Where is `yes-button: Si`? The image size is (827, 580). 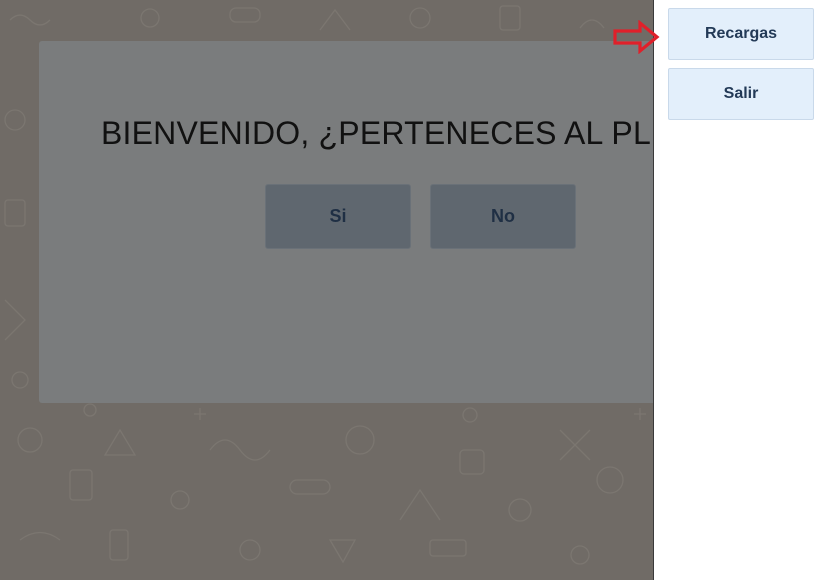 yes-button: Si is located at coordinates (338, 216).